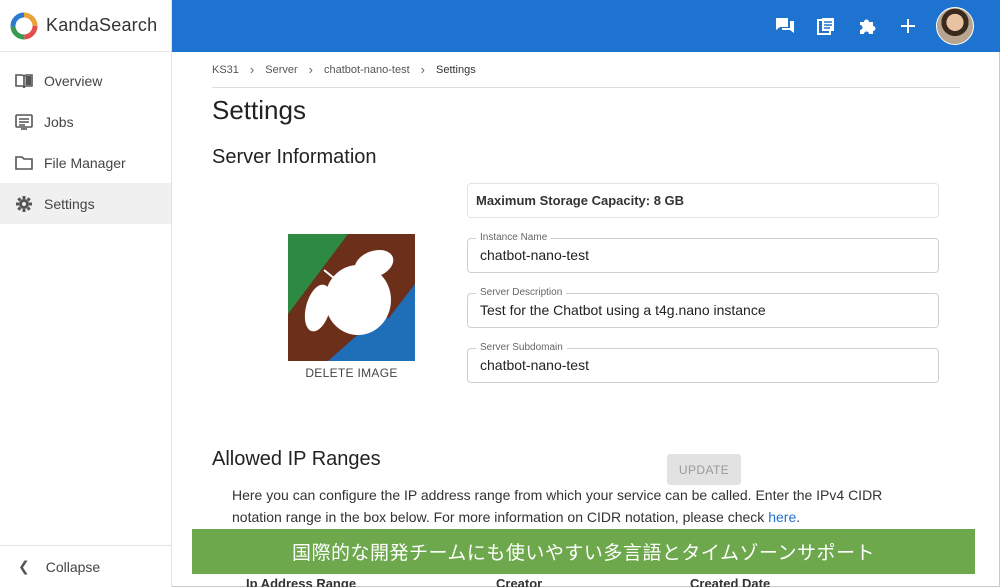 The image size is (1000, 587). I want to click on plus-icon, so click(907, 26).